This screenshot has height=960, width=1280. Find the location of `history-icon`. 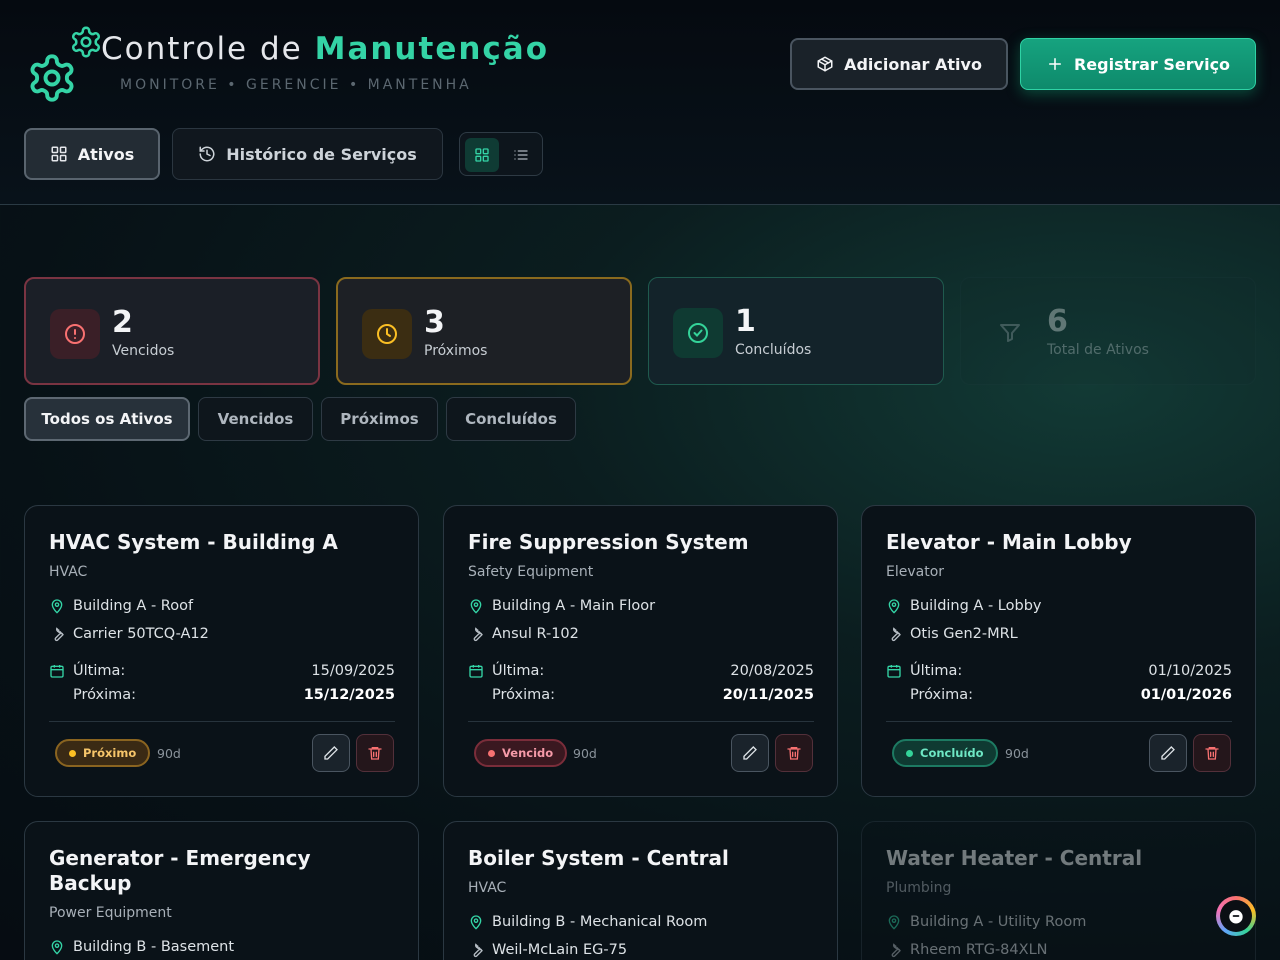

history-icon is located at coordinates (207, 154).